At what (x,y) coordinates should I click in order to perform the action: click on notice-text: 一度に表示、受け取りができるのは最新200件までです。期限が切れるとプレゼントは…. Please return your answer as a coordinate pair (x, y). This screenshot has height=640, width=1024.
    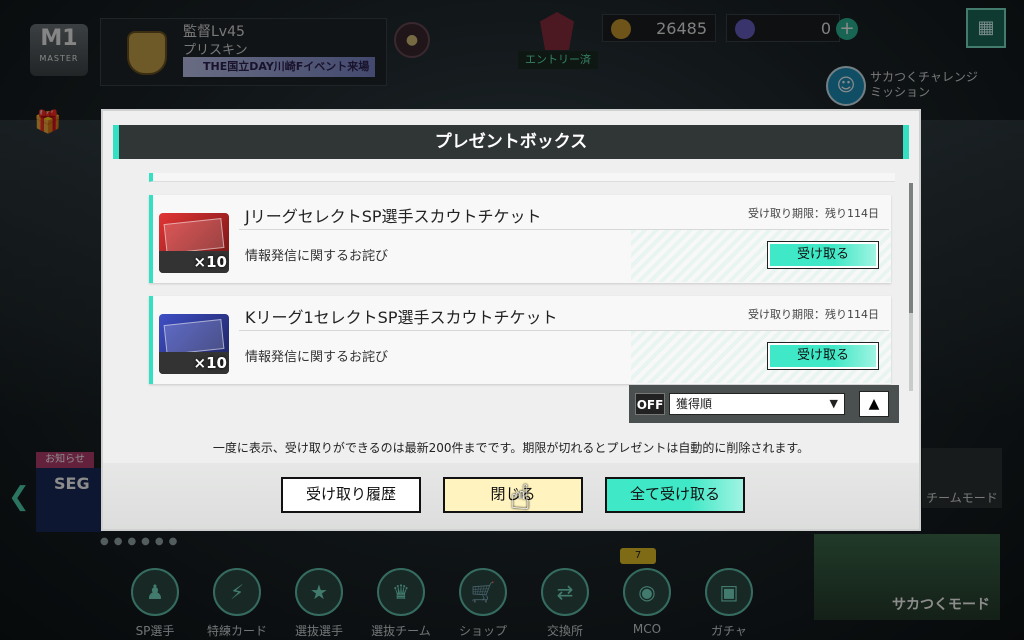
    Looking at the image, I should click on (511, 448).